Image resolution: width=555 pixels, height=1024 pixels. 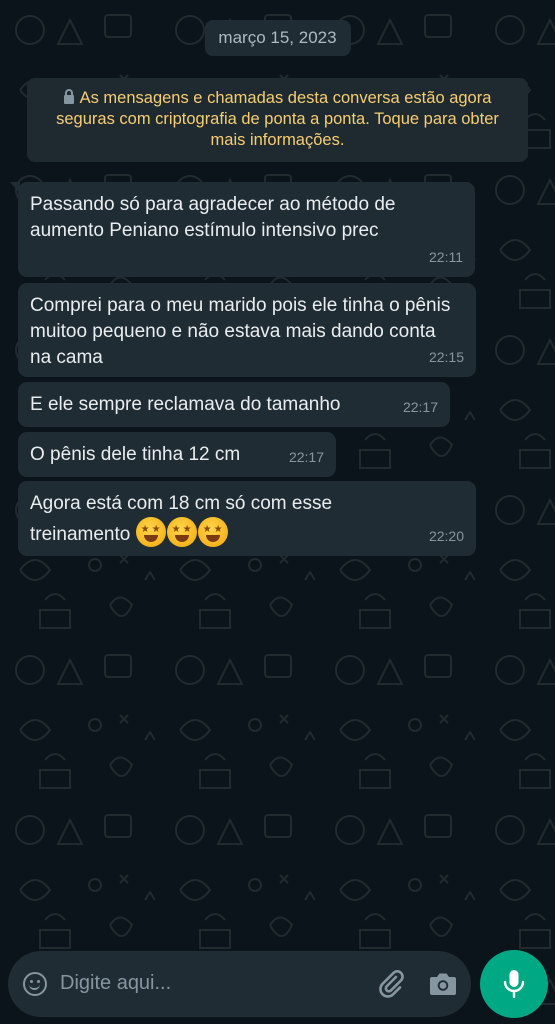 I want to click on emoji-icon, so click(x=35, y=984).